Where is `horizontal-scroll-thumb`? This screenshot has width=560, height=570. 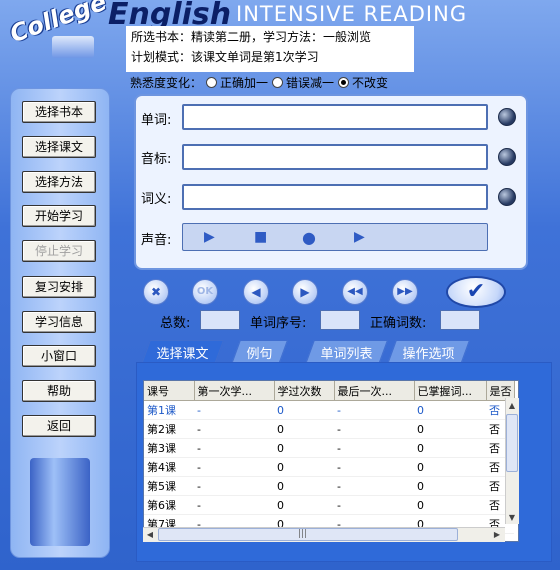
horizontal-scroll-thumb is located at coordinates (308, 534).